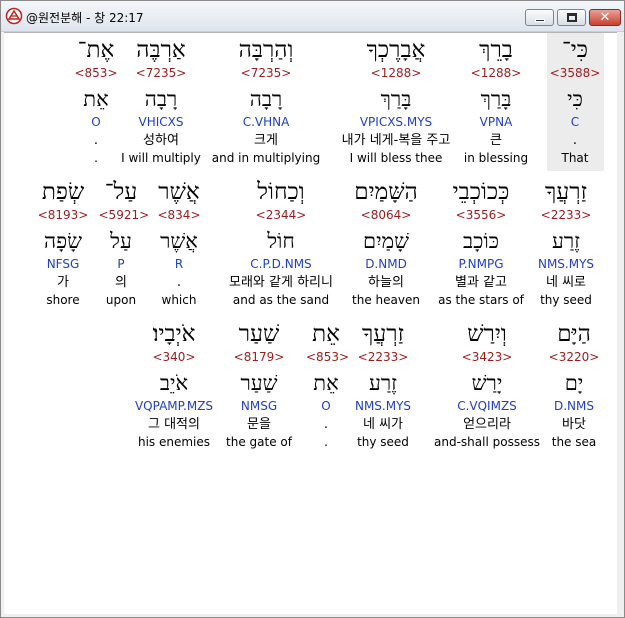 The image size is (625, 618). Describe the element at coordinates (174, 406) in the screenshot. I see `morphology-code: VQPAMP.MZS` at that location.